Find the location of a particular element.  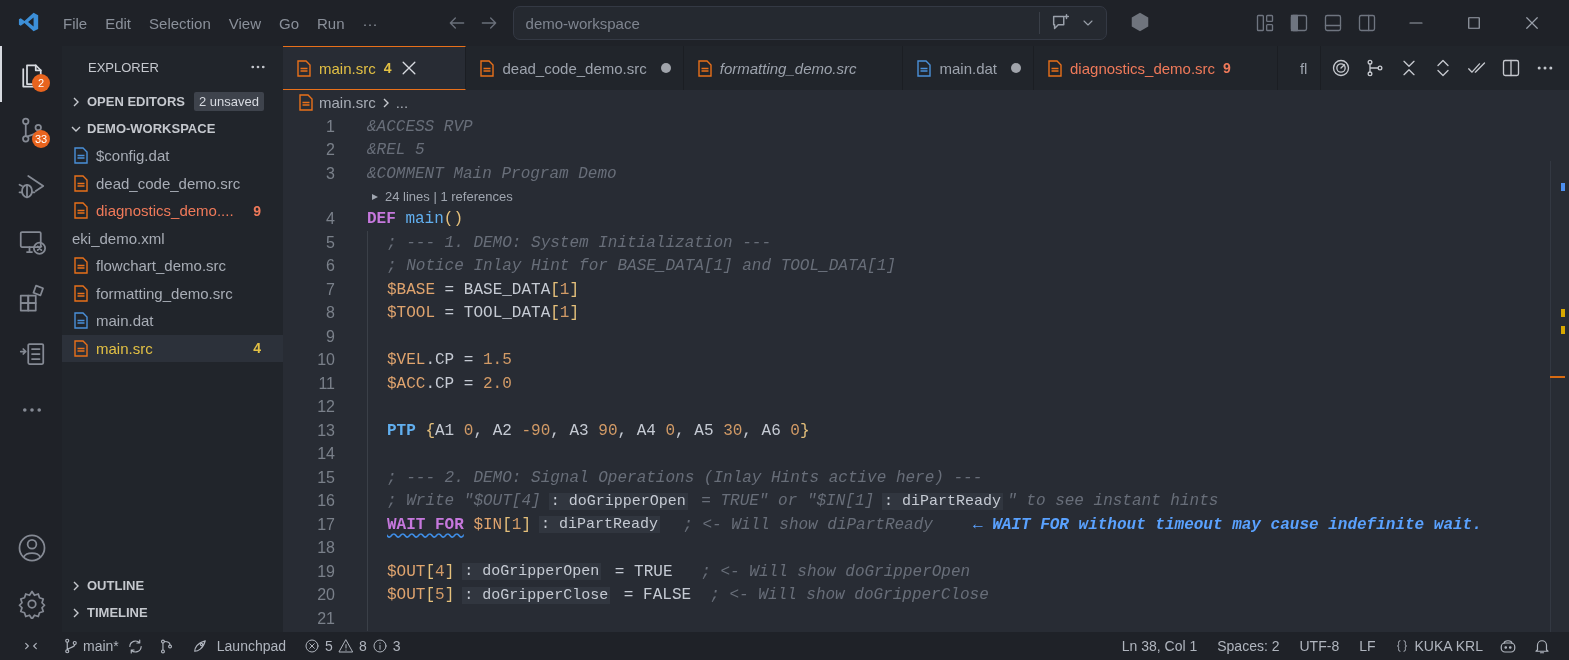

inlay-hint: : diPartReady is located at coordinates (600, 525).